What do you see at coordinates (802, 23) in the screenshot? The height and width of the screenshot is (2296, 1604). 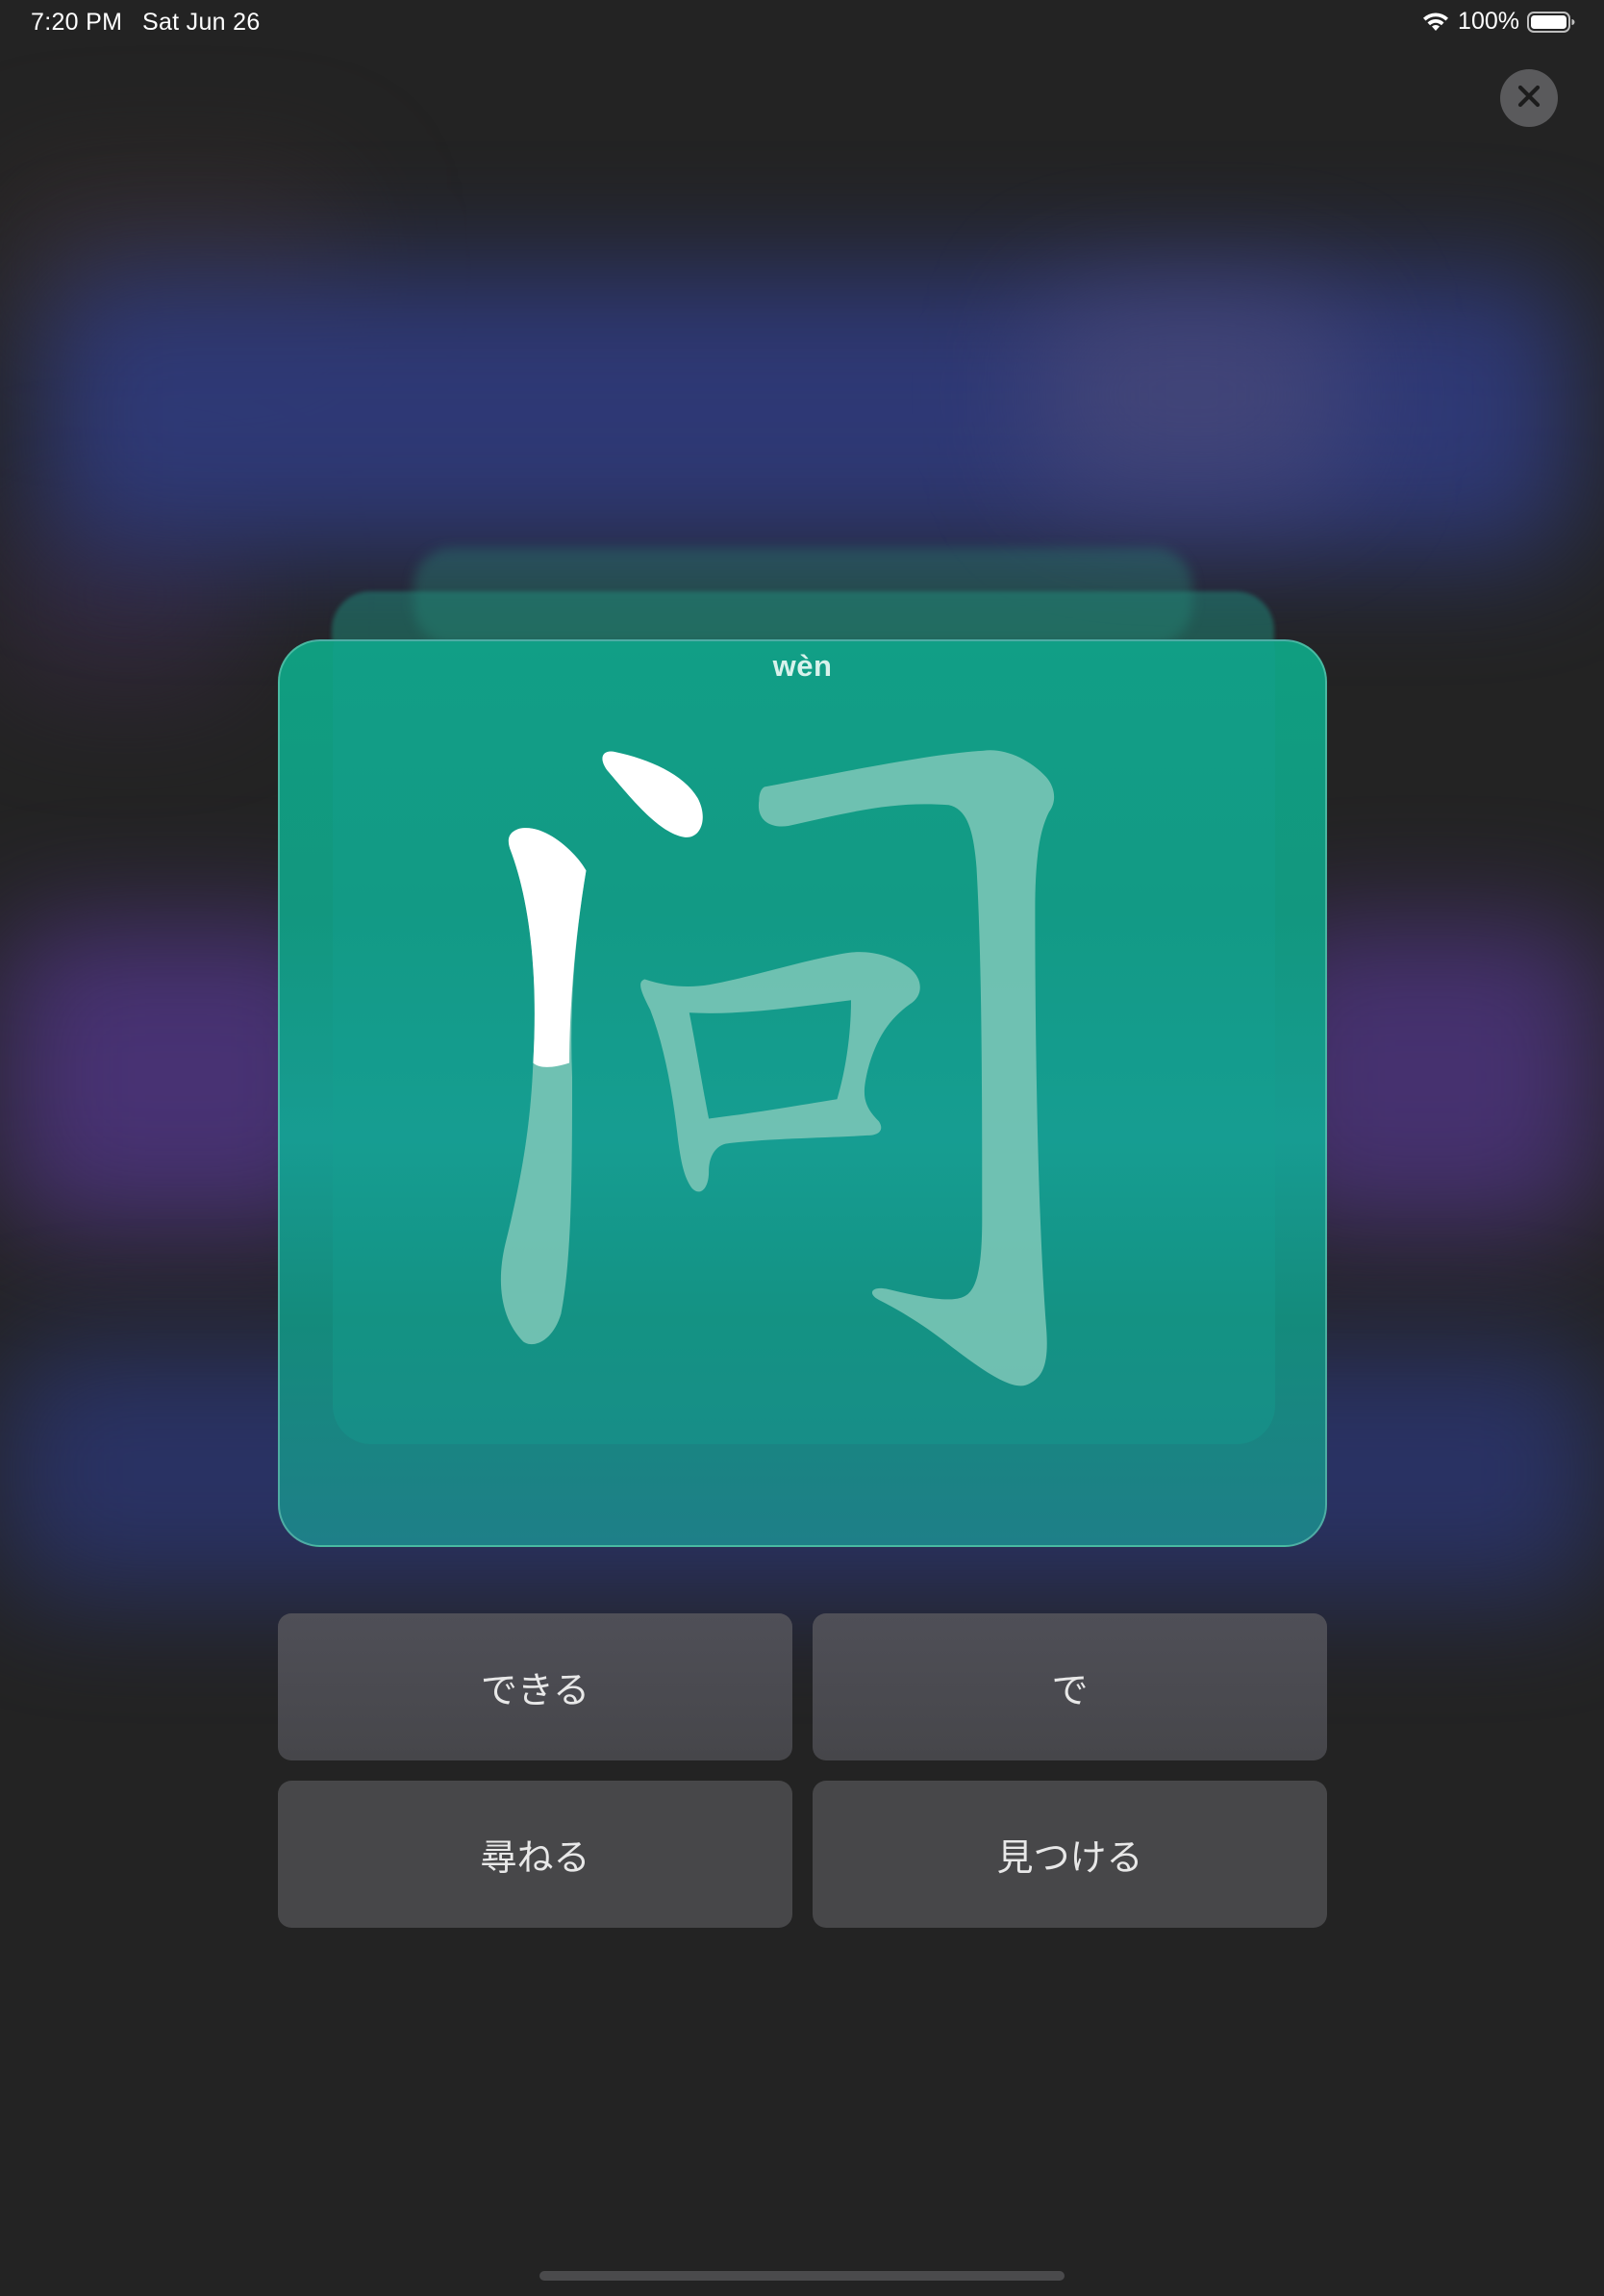 I see `status-bar: 7:20 PM Sat Jun 26 100%` at bounding box center [802, 23].